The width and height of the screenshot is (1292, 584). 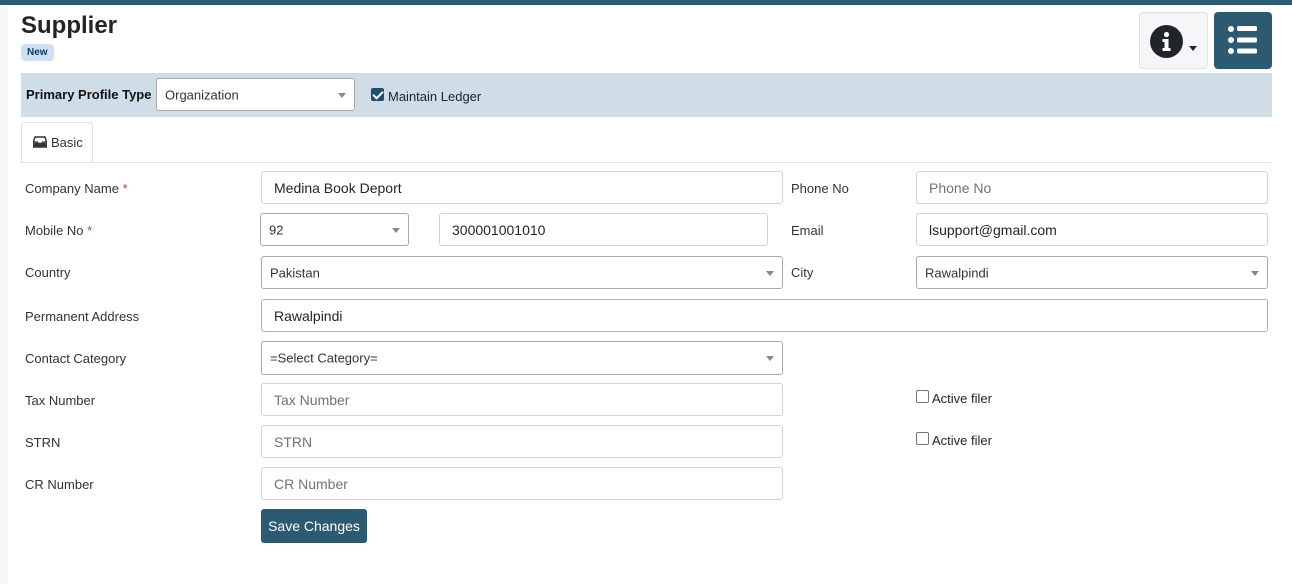 I want to click on permanent-address-input, so click(x=764, y=315).